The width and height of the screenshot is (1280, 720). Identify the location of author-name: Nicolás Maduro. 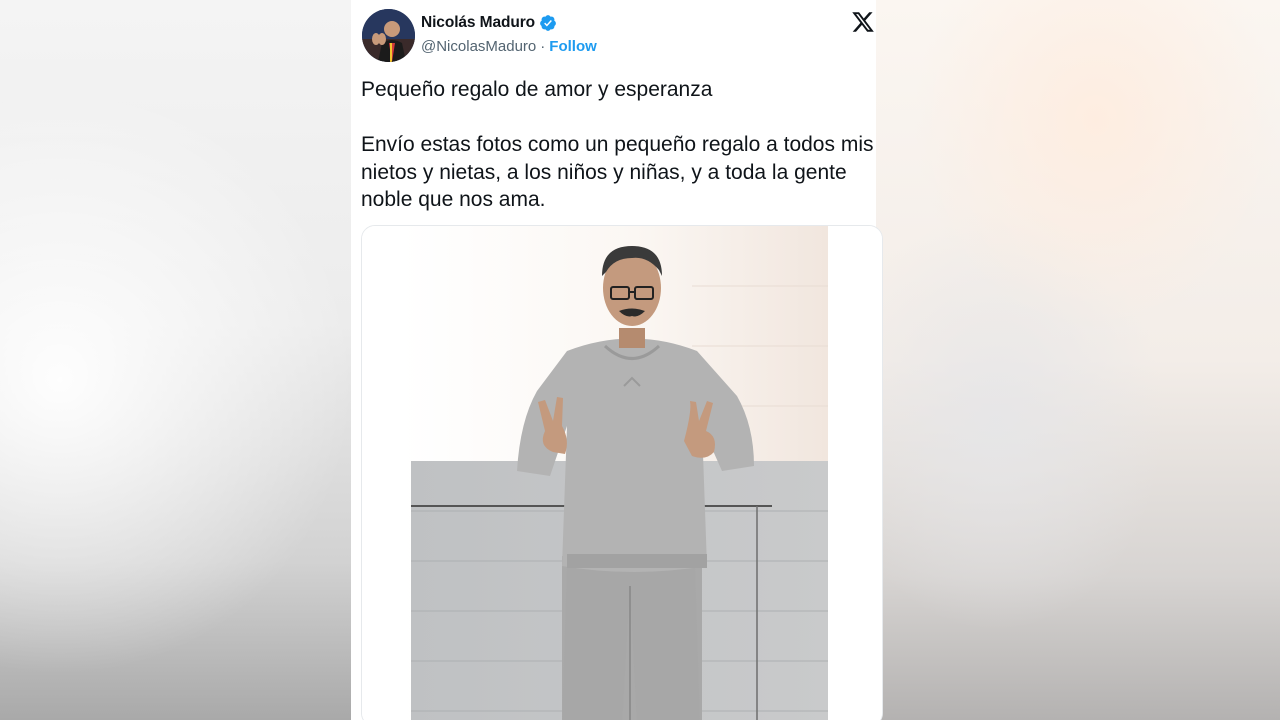
(478, 23).